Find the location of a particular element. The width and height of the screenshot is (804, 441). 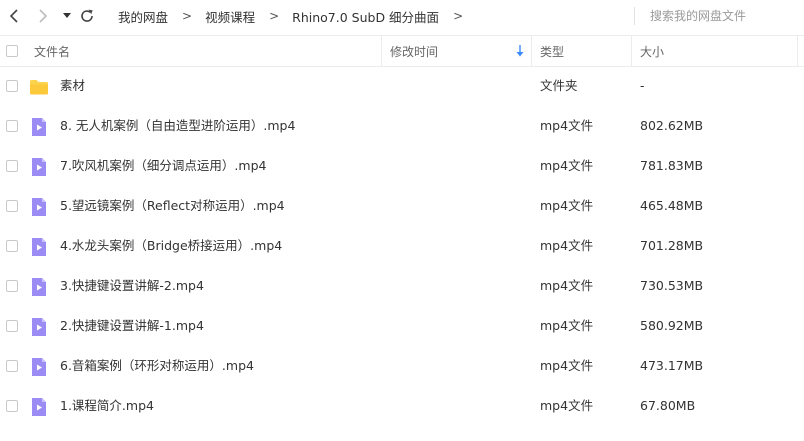

forward-button is located at coordinates (43, 16).